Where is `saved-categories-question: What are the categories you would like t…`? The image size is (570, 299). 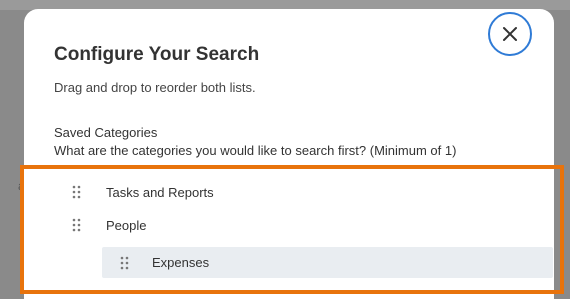 saved-categories-question: What are the categories you would like t… is located at coordinates (255, 150).